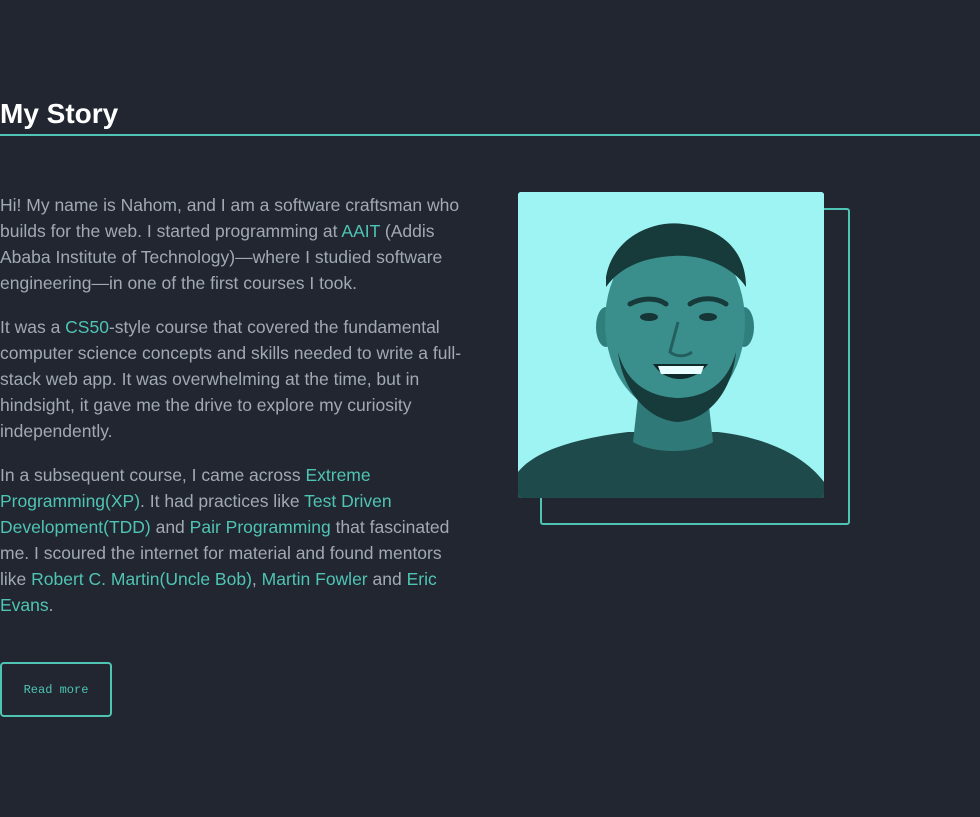  What do you see at coordinates (56, 689) in the screenshot?
I see `read-more-button: Read more` at bounding box center [56, 689].